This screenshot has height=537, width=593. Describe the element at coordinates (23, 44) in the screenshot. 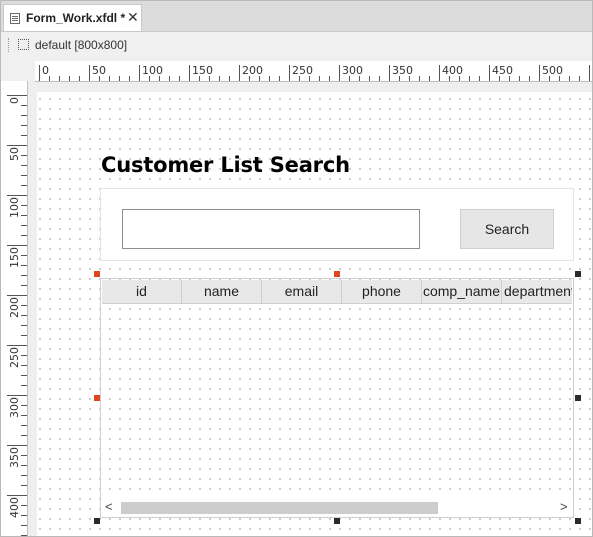

I see `layout-icon` at that location.